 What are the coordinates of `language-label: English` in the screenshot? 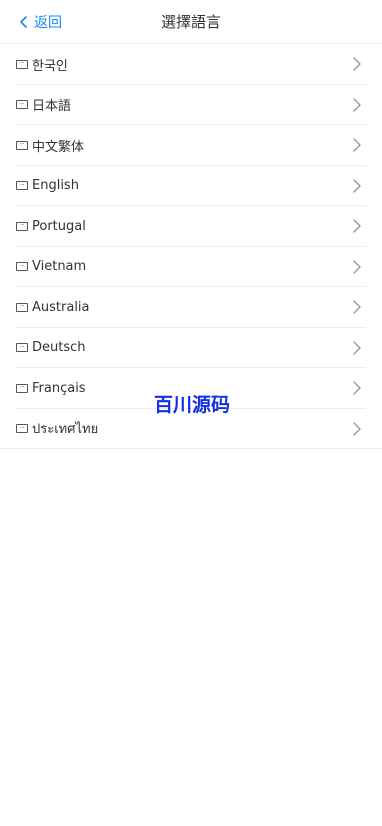 It's located at (55, 186).